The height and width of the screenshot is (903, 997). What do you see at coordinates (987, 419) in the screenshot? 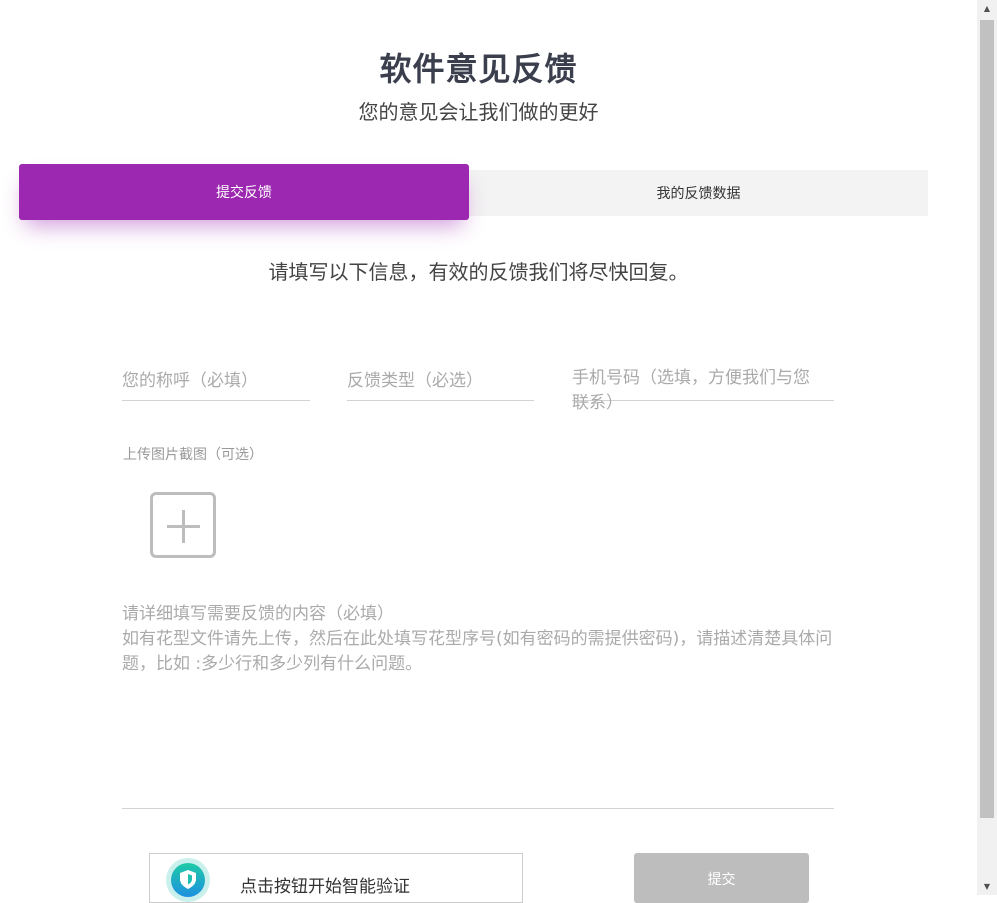
I see `scrollbar-thumb` at bounding box center [987, 419].